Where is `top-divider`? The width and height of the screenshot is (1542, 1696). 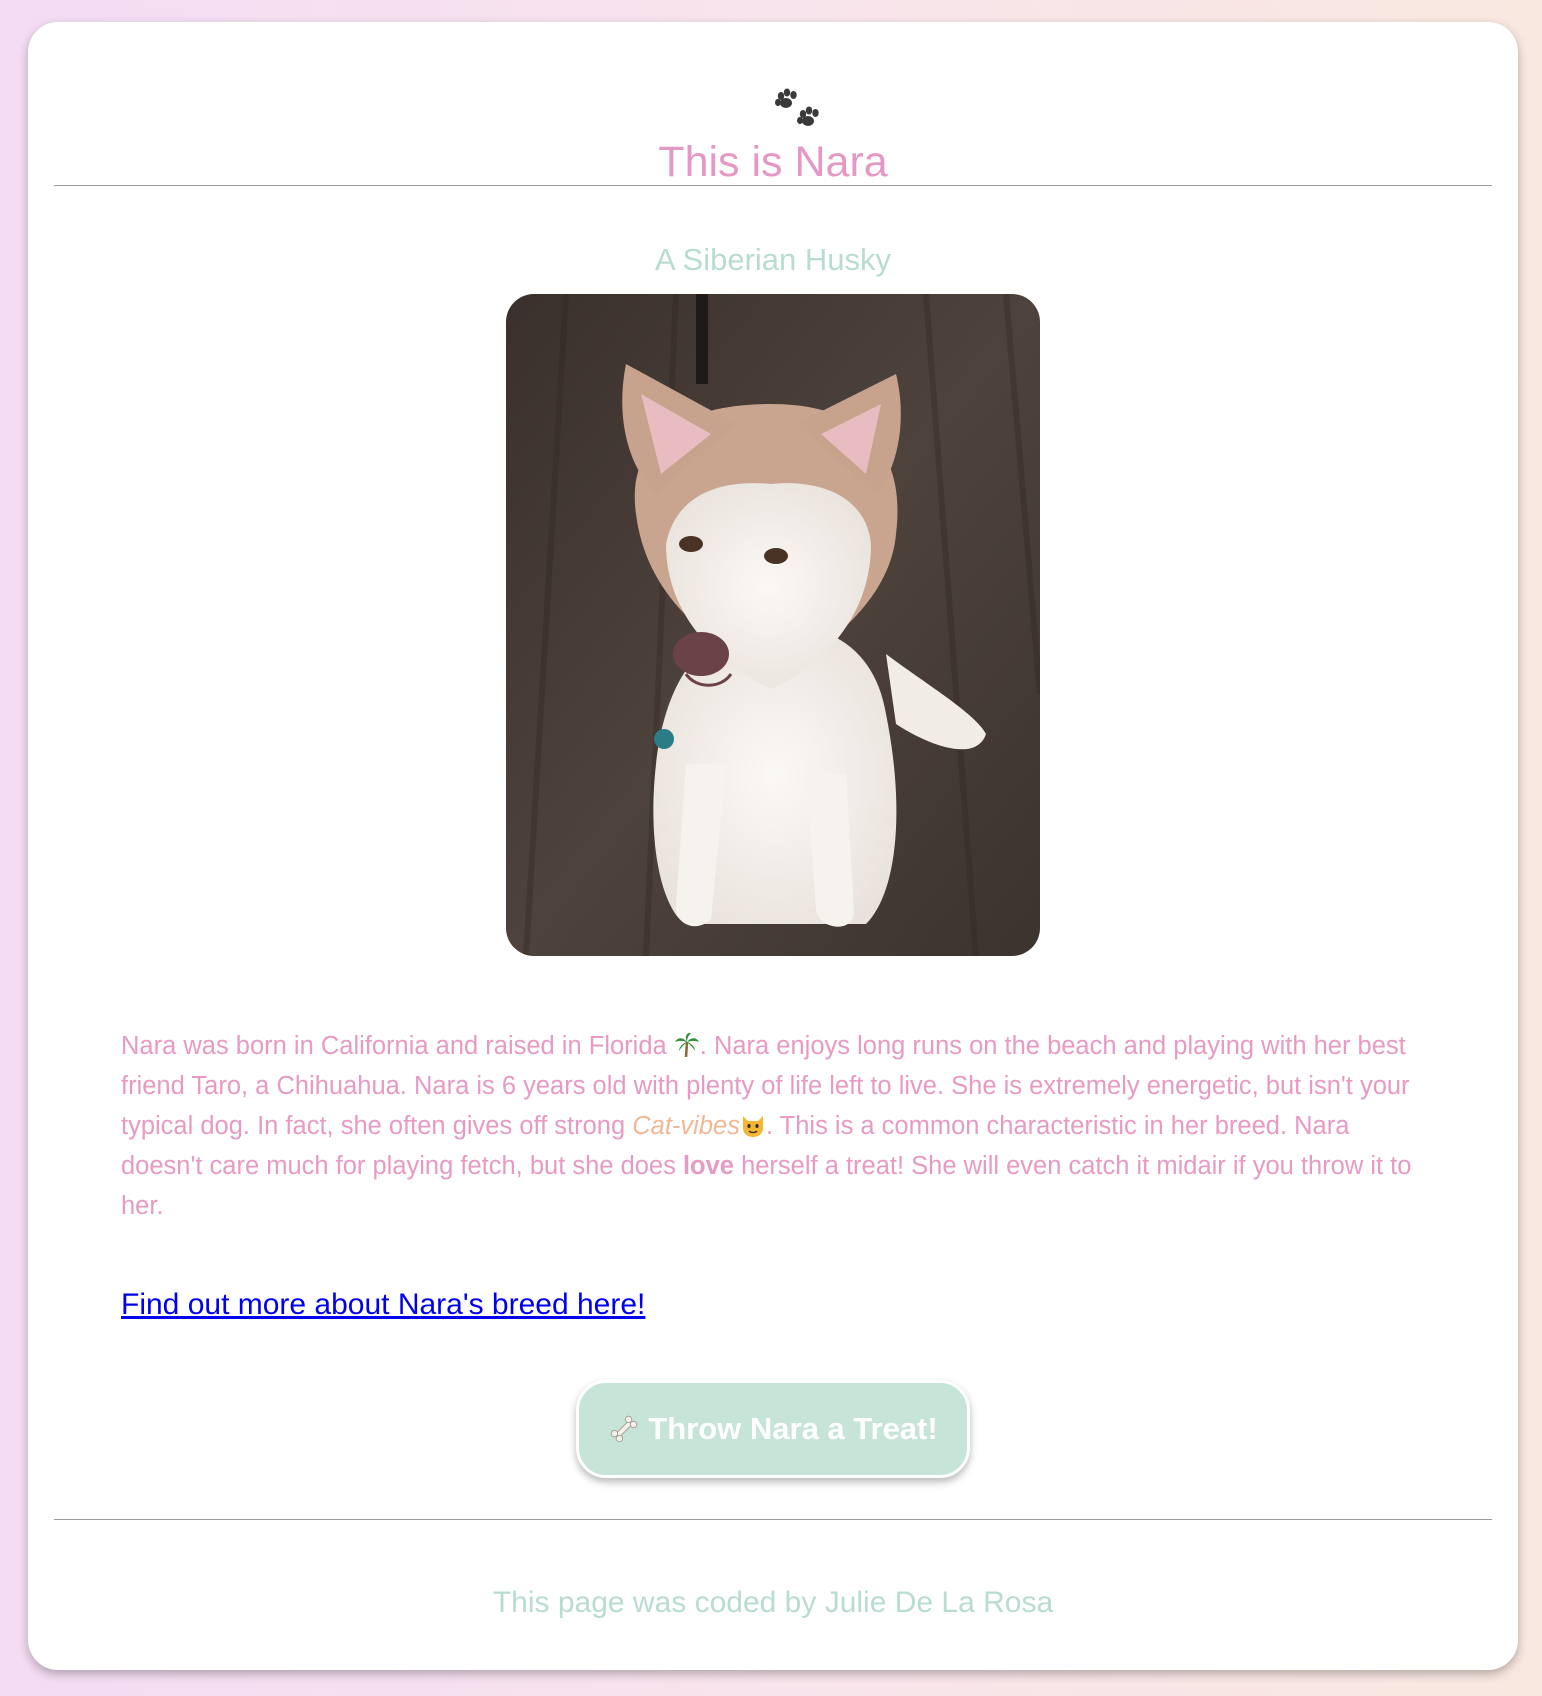
top-divider is located at coordinates (773, 185).